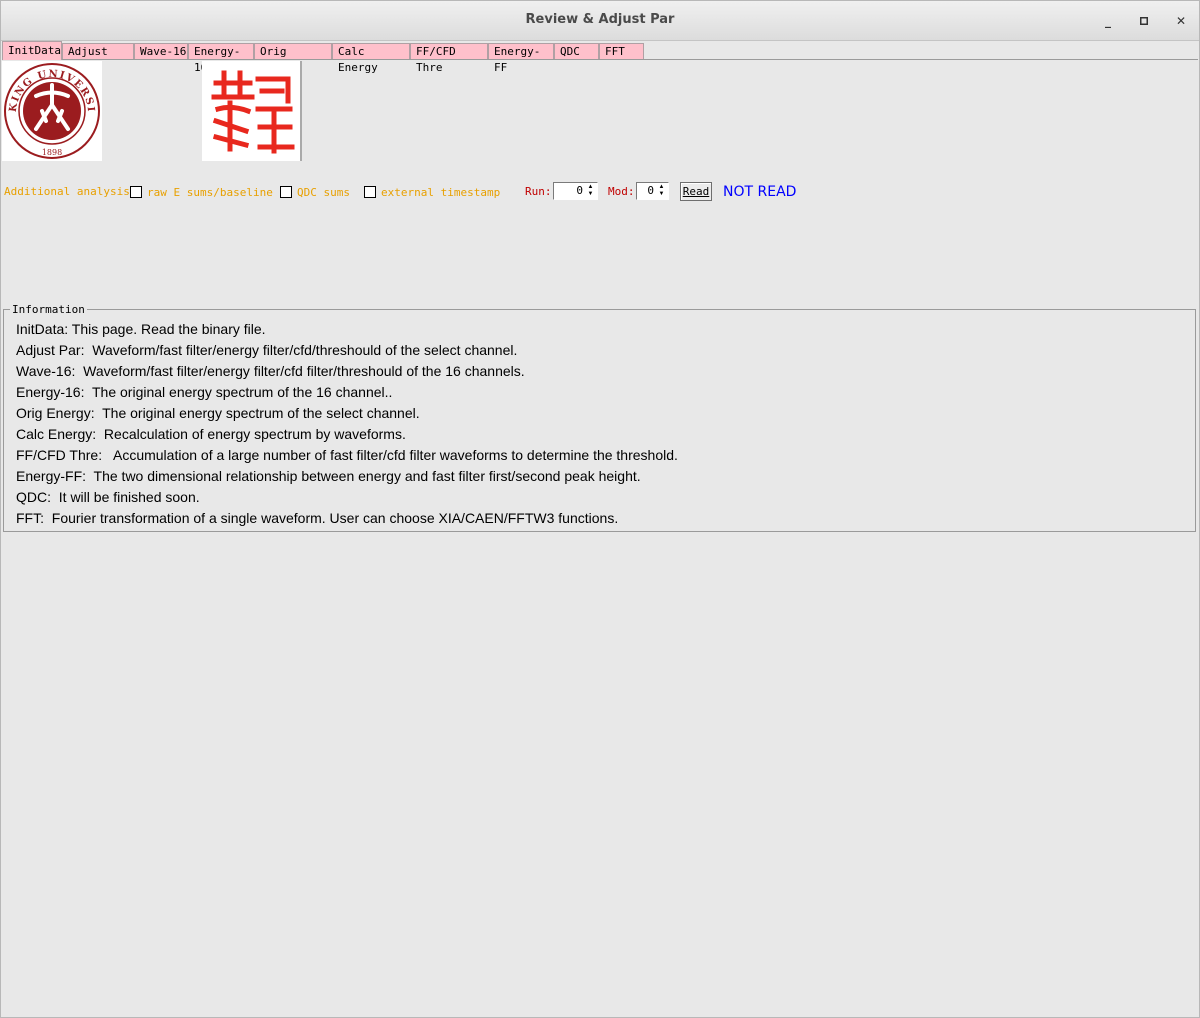 The height and width of the screenshot is (1018, 1200). Describe the element at coordinates (538, 191) in the screenshot. I see `run-label: Run:` at that location.